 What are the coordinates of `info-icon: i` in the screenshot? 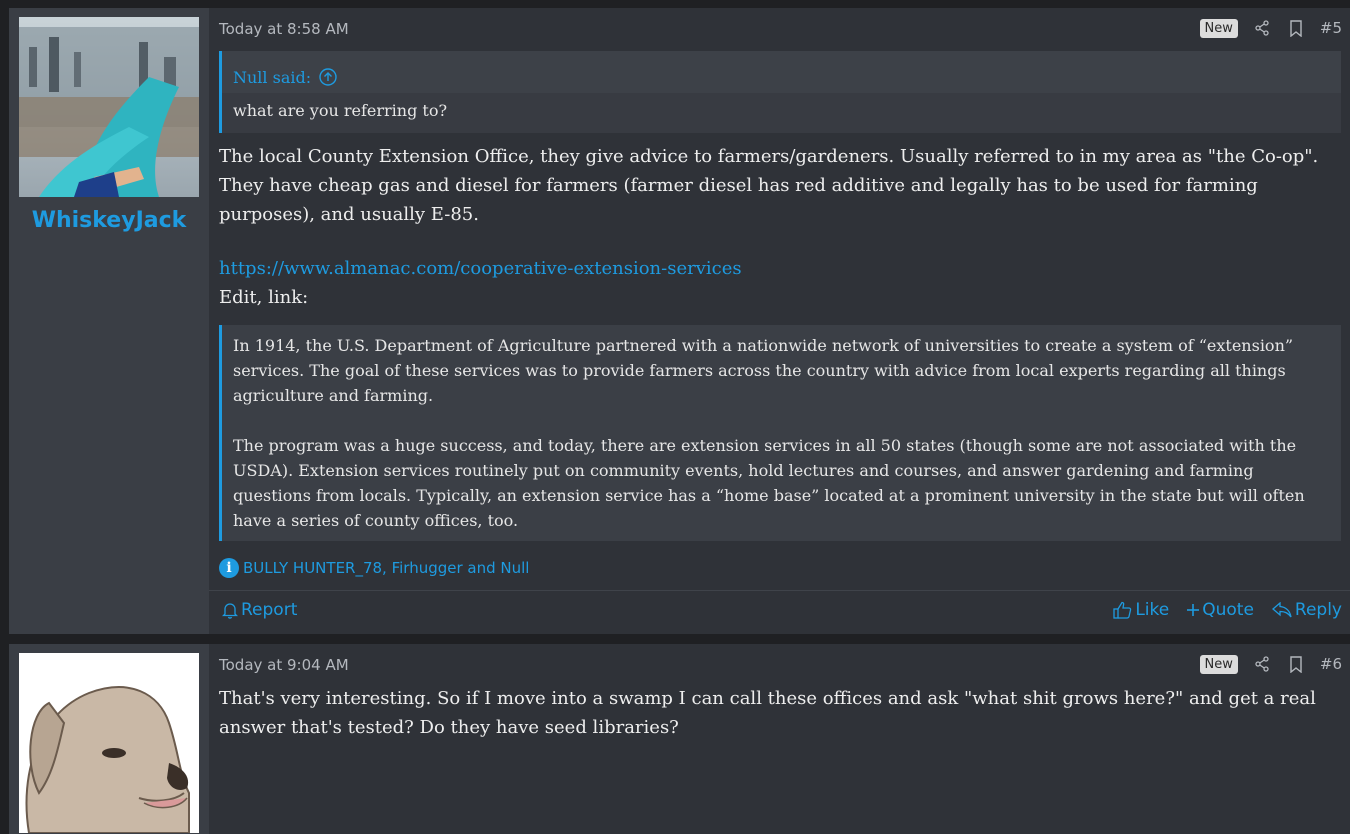 It's located at (229, 568).